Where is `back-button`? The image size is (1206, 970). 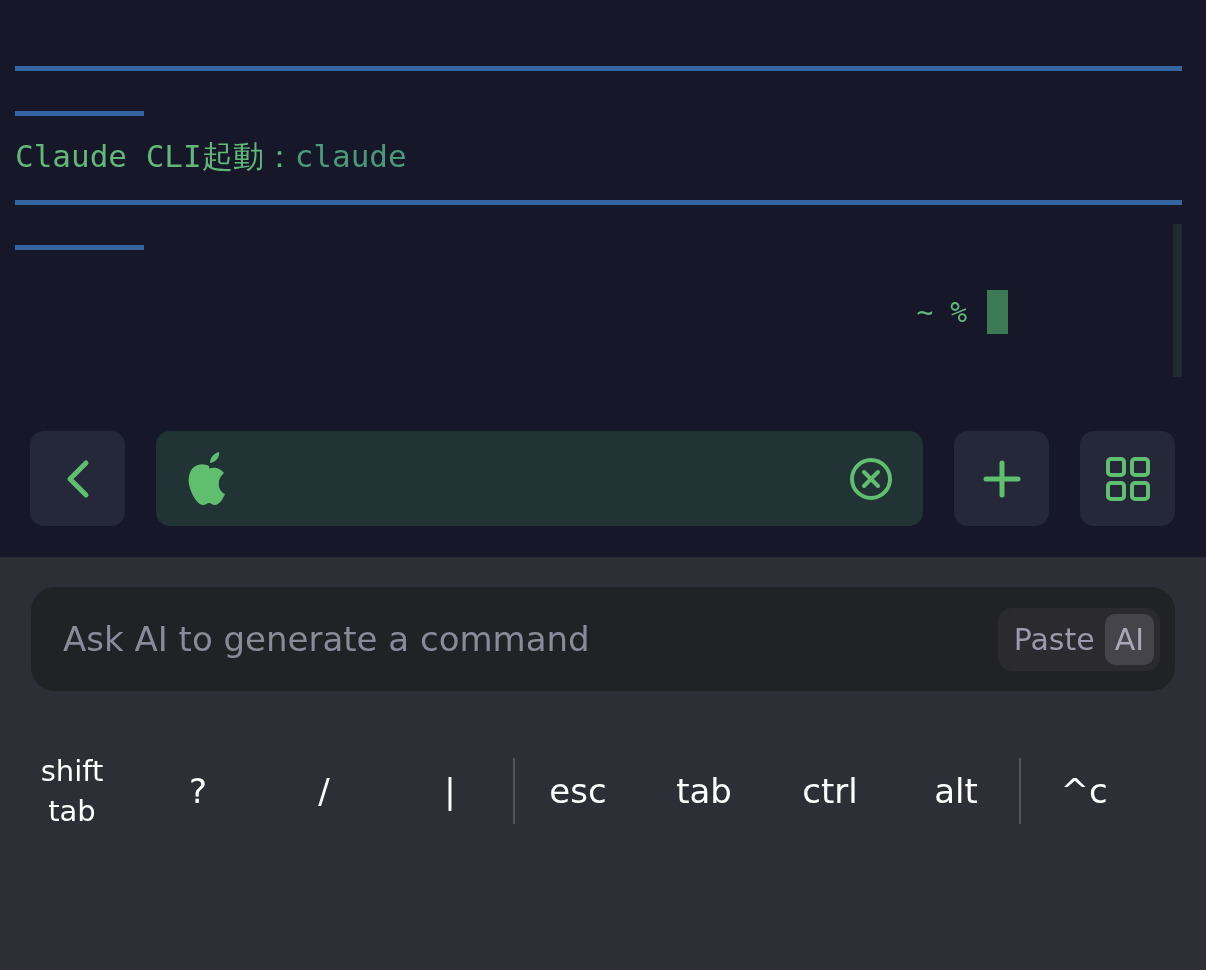
back-button is located at coordinates (77, 478).